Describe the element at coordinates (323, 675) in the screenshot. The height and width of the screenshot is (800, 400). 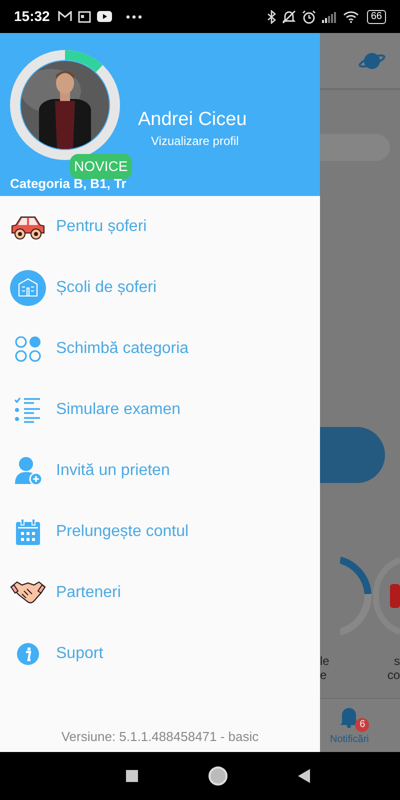
I see `card-text: e` at that location.